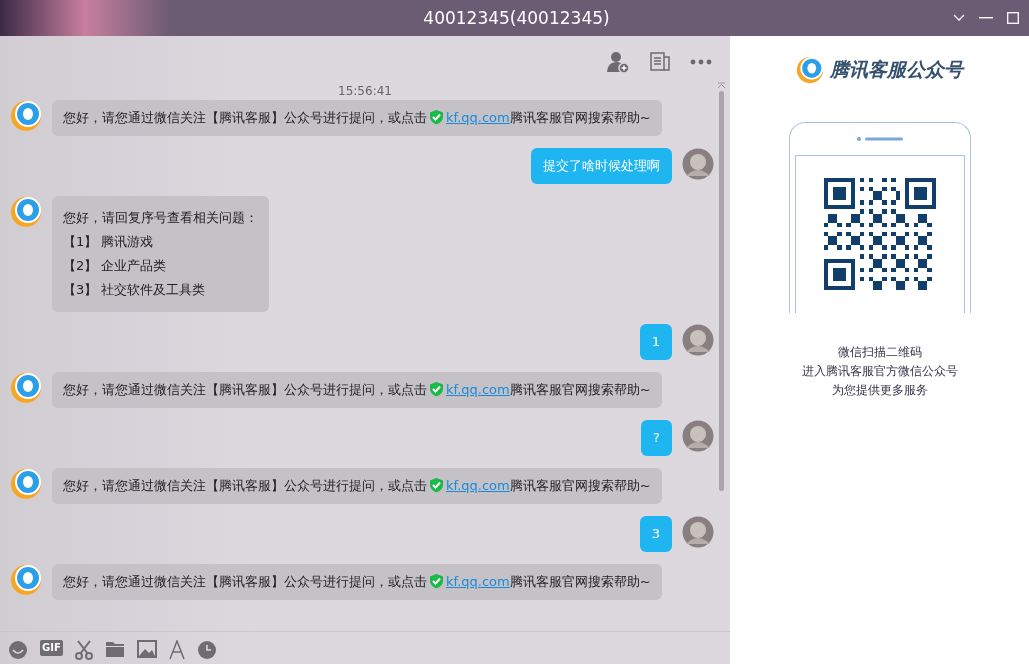 Image resolution: width=1029 pixels, height=664 pixels. What do you see at coordinates (601, 166) in the screenshot?
I see `user-message-bubble: 提交了啥时候处理啊` at bounding box center [601, 166].